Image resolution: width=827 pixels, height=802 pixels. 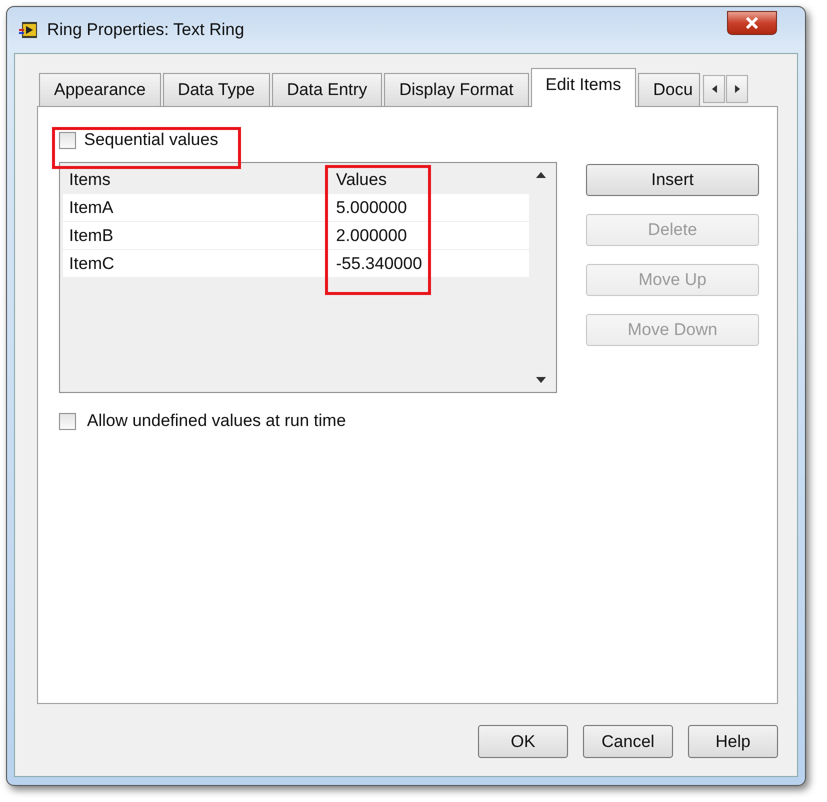 What do you see at coordinates (145, 30) in the screenshot?
I see `window-title: Ring Properties: Text Ring` at bounding box center [145, 30].